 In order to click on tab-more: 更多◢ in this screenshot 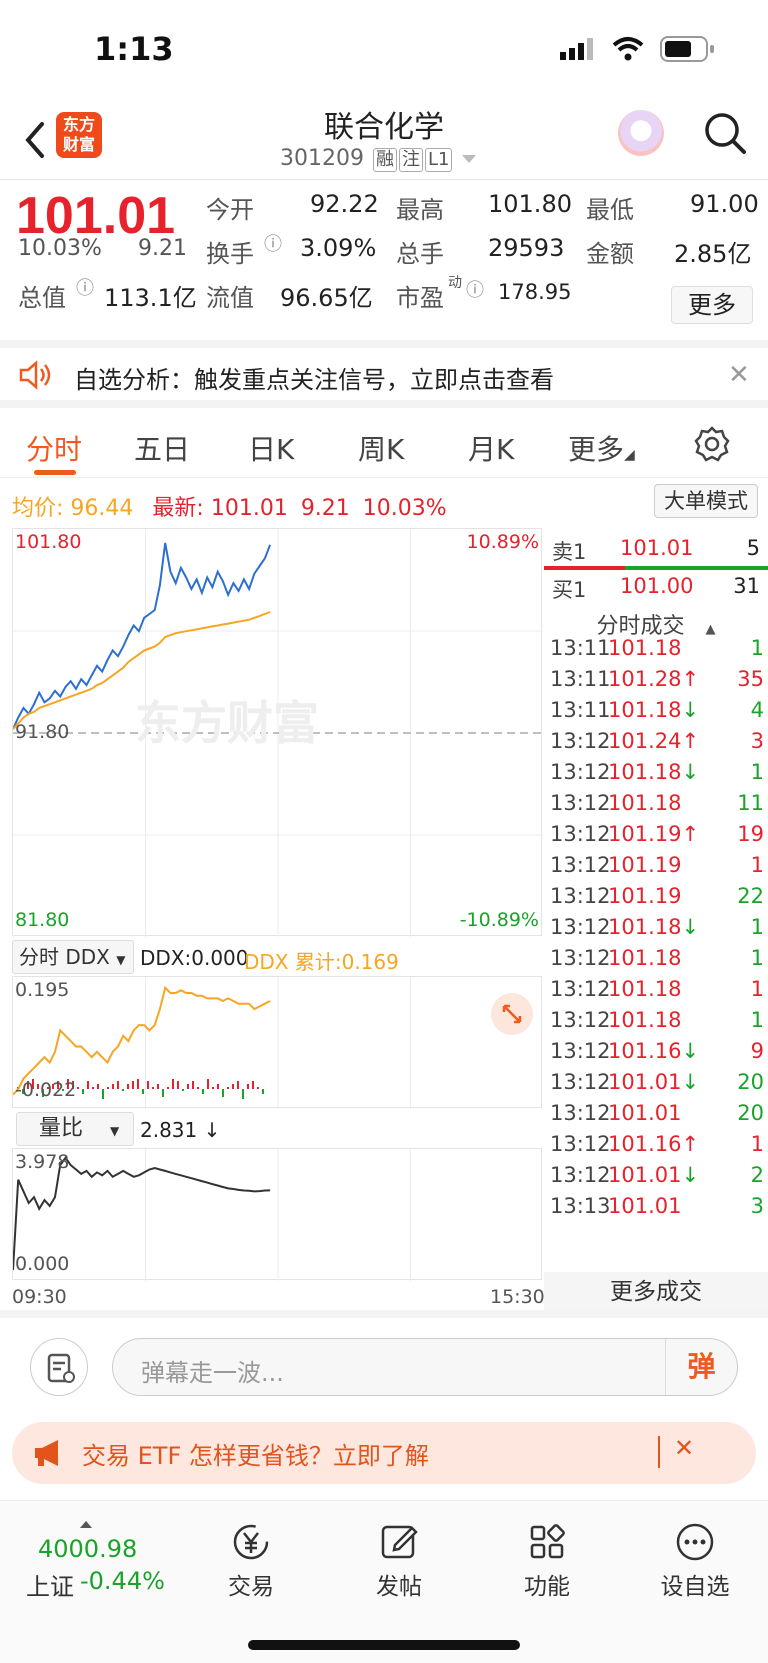, I will do `click(601, 448)`.